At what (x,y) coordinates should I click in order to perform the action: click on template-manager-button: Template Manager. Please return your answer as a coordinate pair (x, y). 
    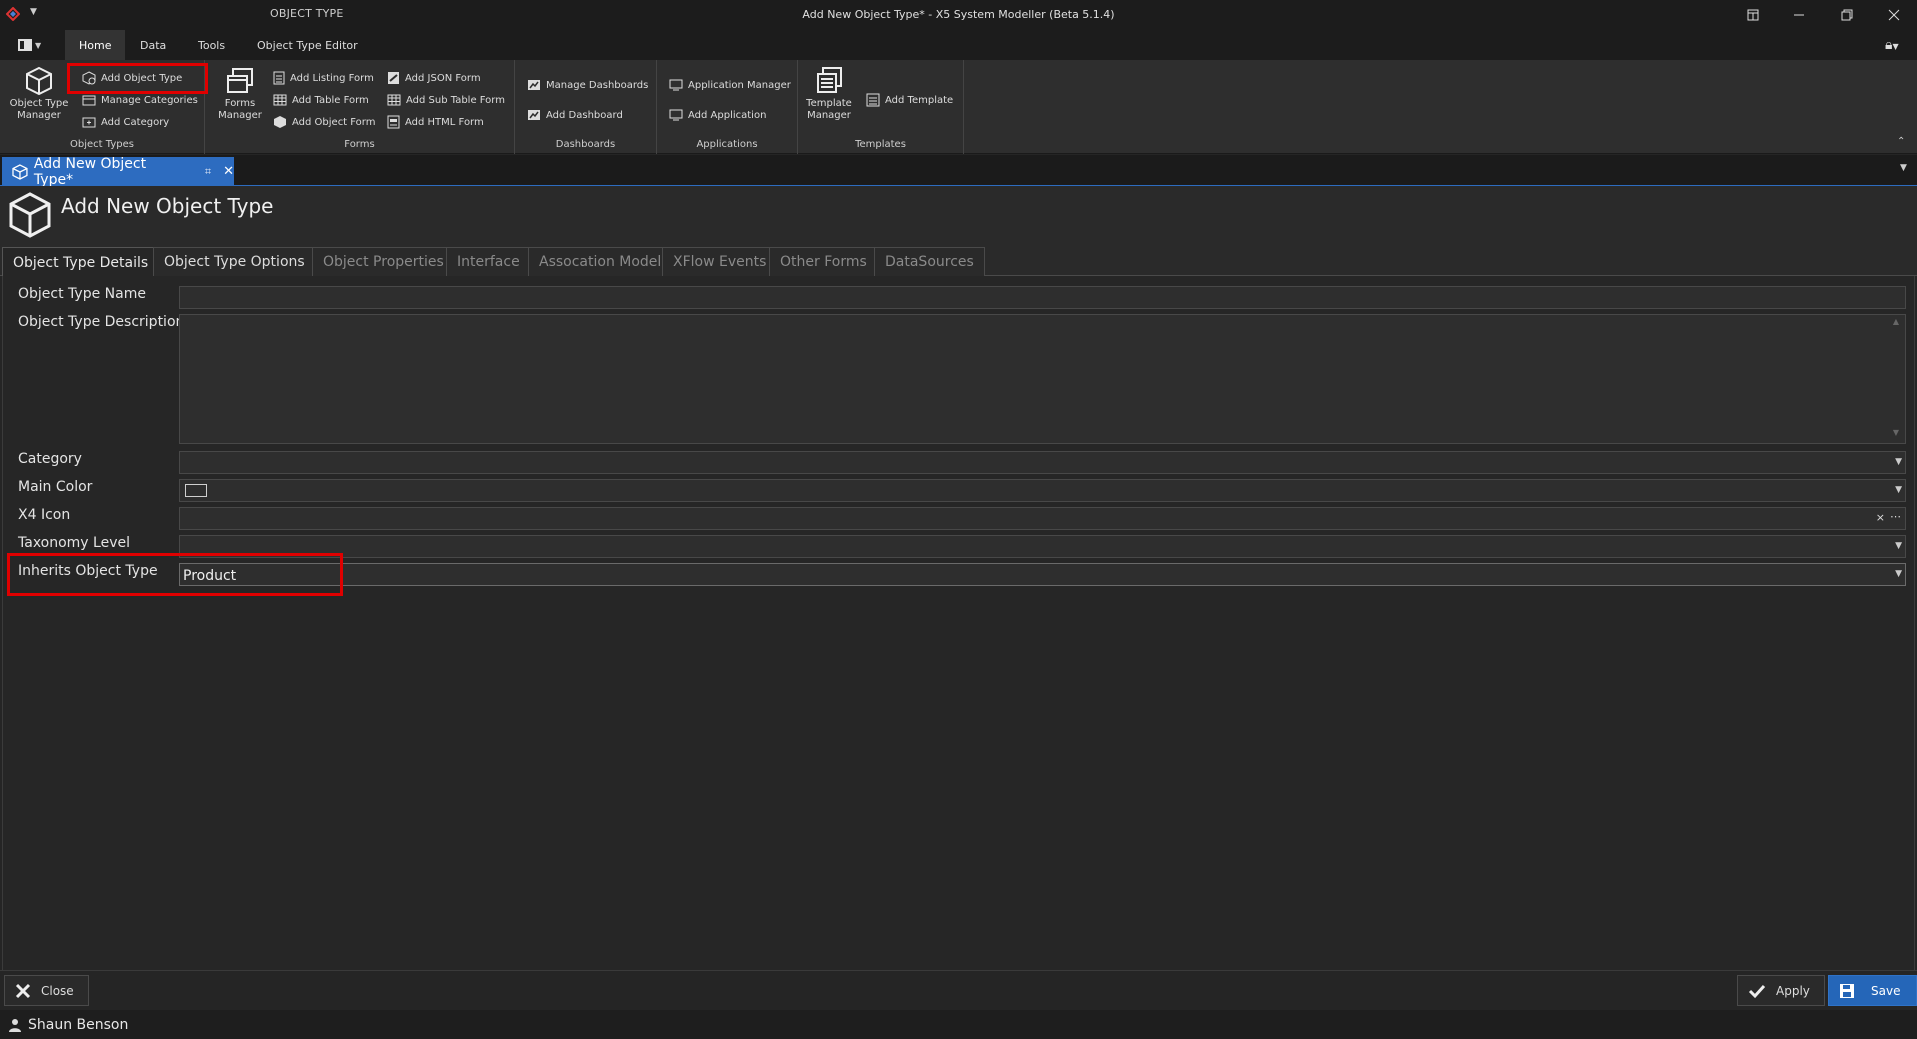
    Looking at the image, I should click on (829, 94).